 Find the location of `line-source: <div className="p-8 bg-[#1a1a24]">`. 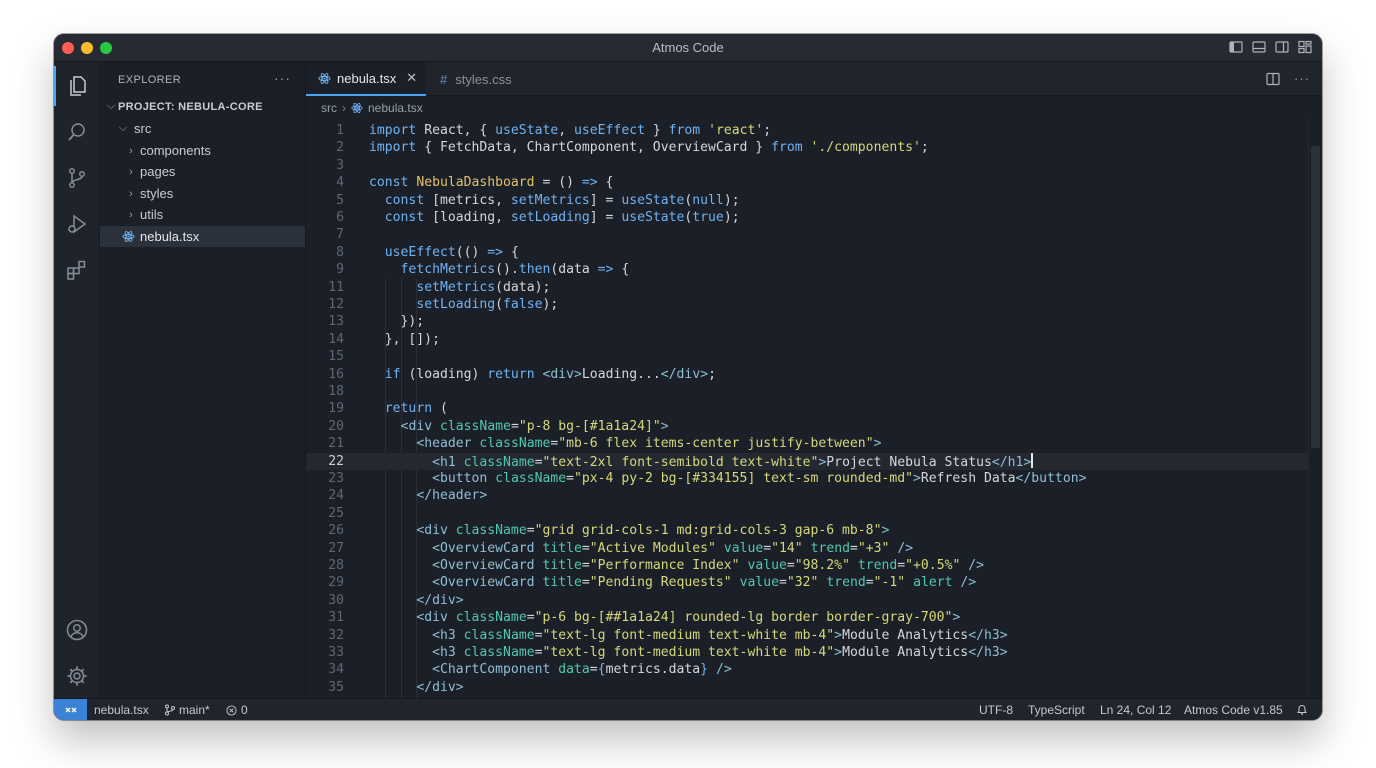

line-source: <div className="p-8 bg-[#1a1a24]"> is located at coordinates (534, 426).